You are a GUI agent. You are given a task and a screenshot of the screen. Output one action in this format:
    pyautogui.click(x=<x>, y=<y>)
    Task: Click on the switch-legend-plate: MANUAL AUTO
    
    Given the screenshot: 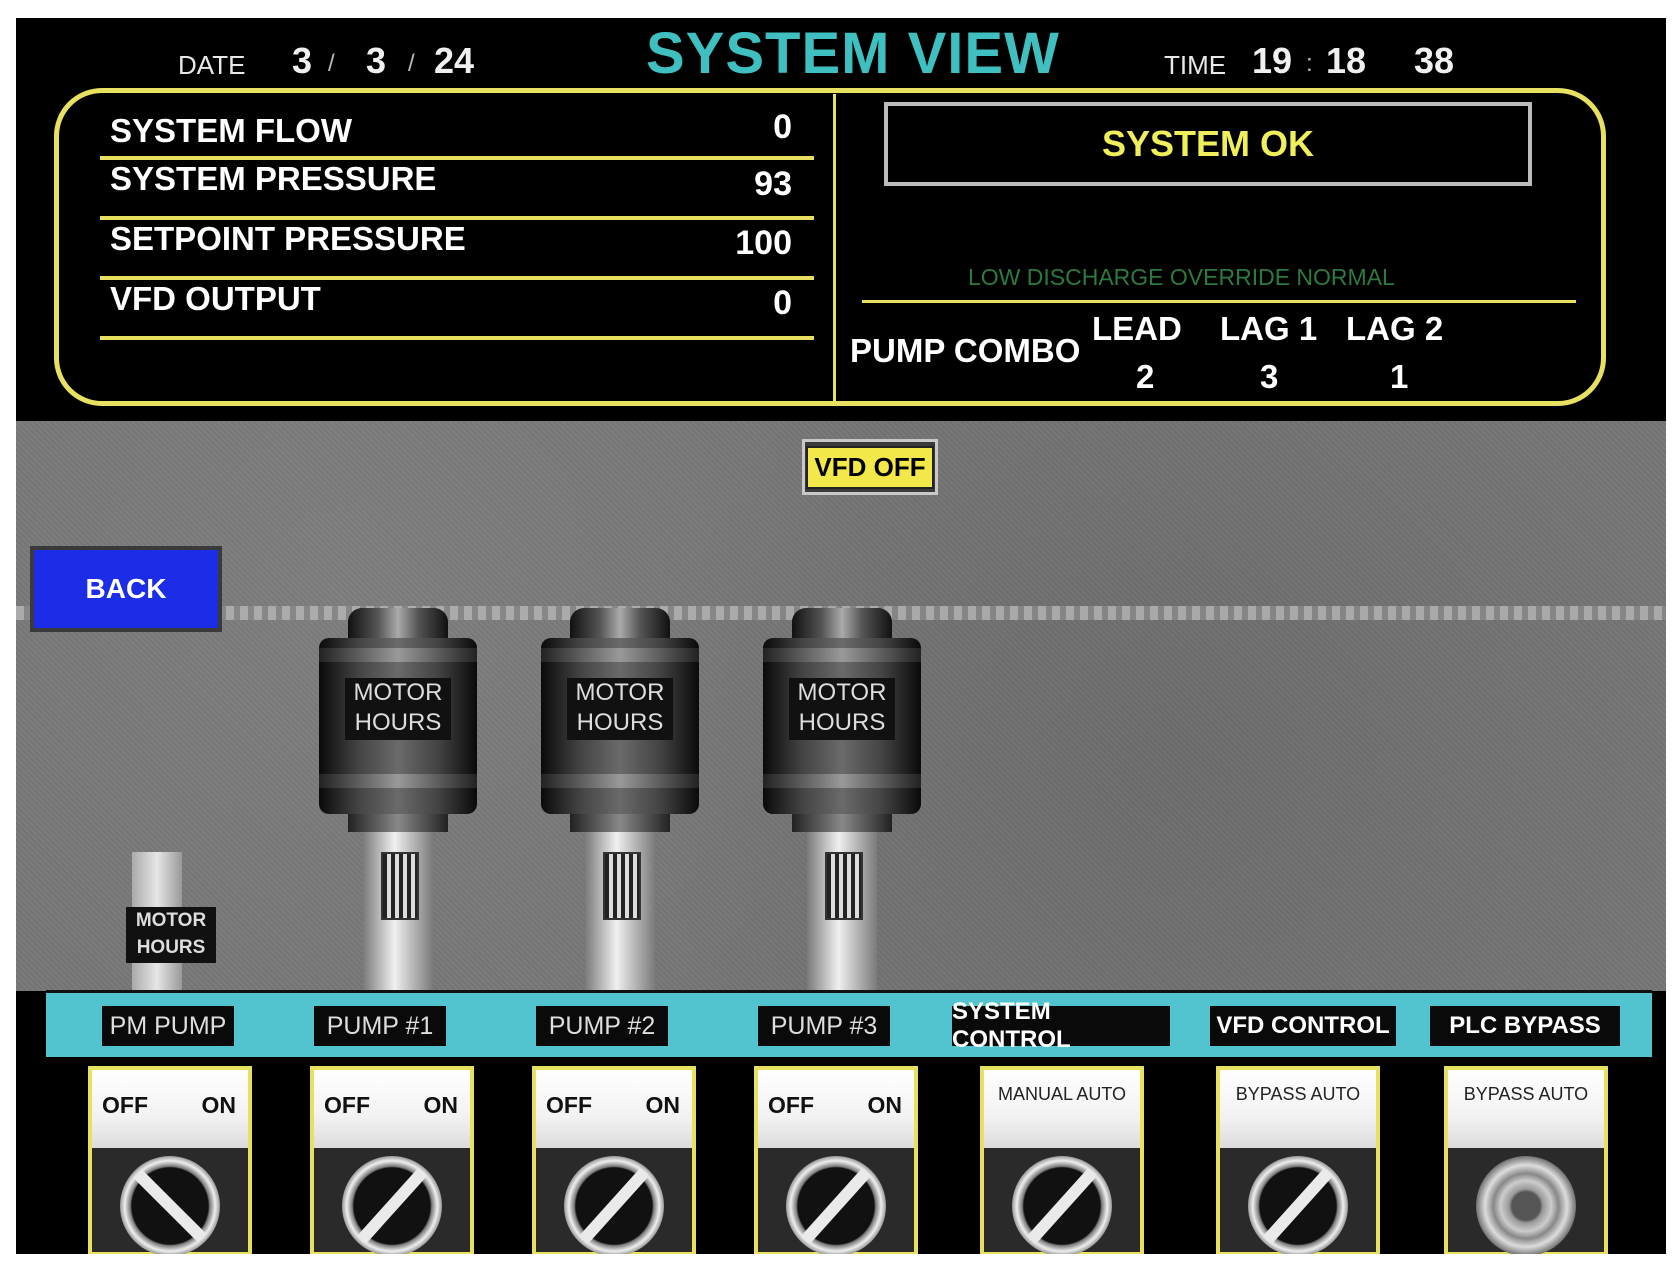 What is the action you would take?
    pyautogui.click(x=1062, y=1109)
    